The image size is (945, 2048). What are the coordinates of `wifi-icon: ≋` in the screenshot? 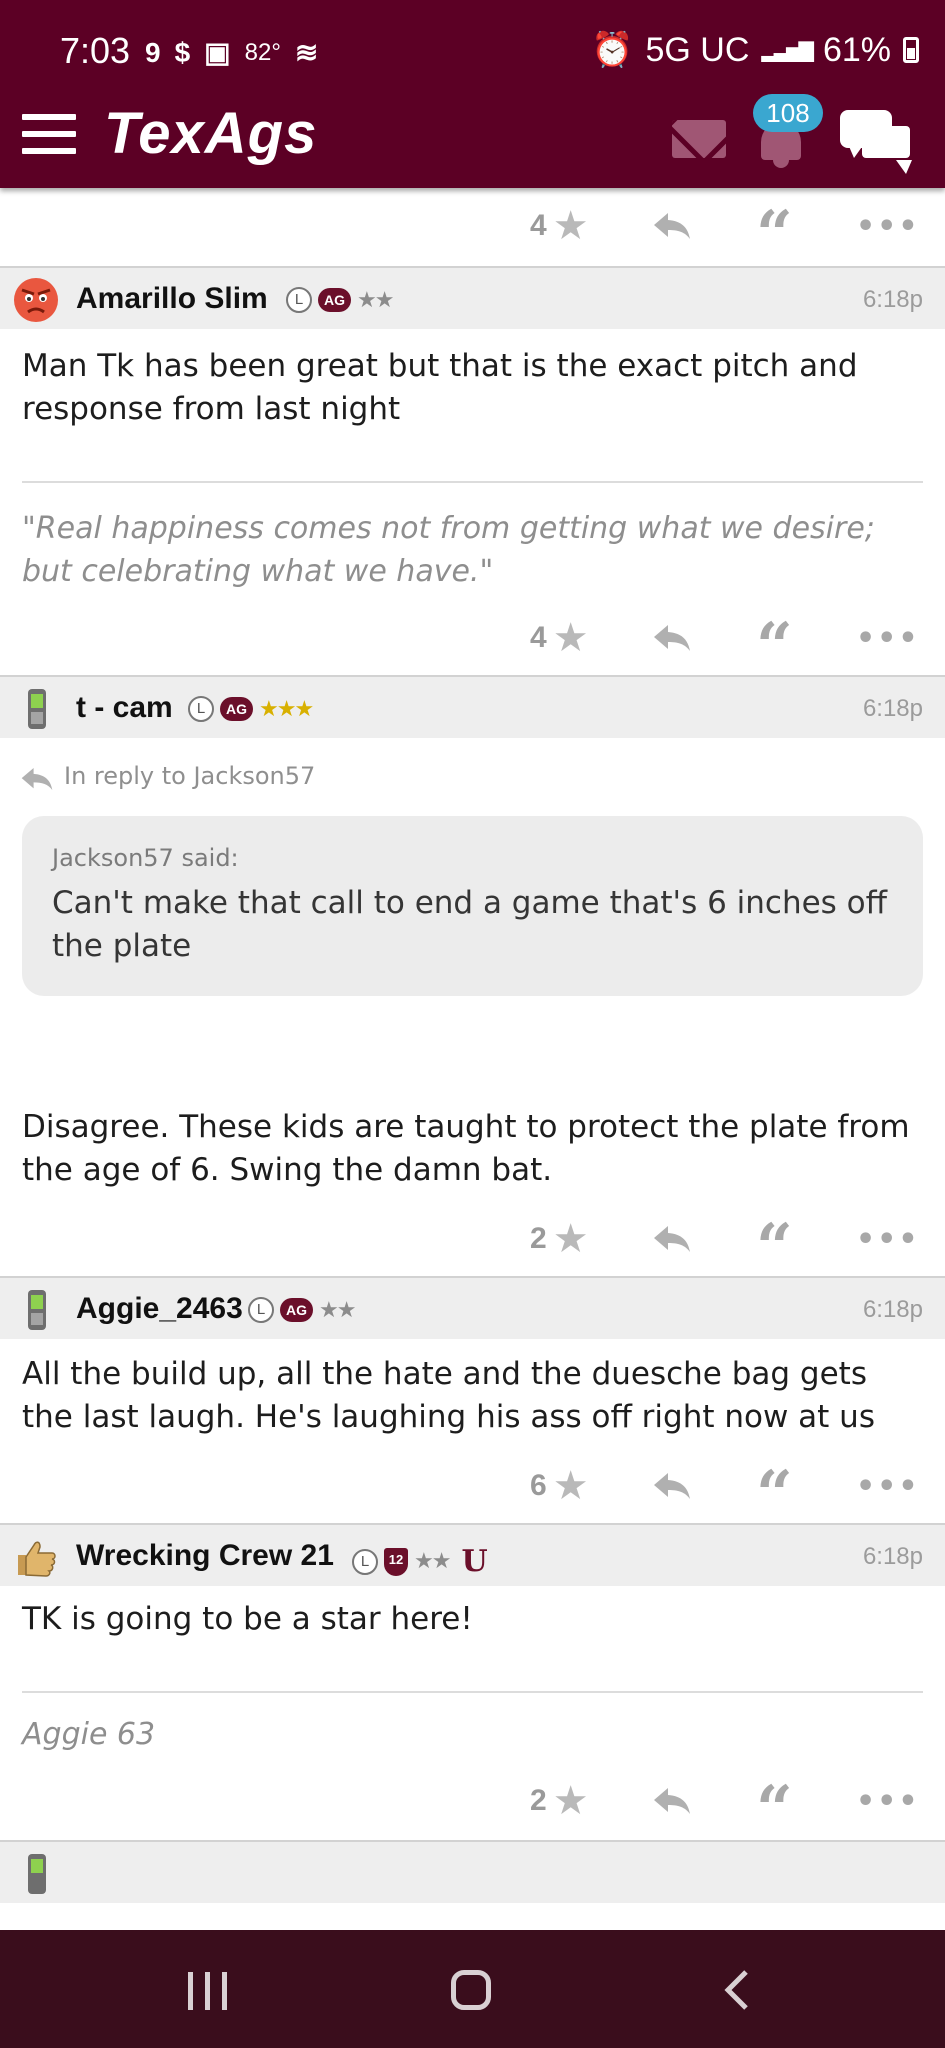 It's located at (306, 52).